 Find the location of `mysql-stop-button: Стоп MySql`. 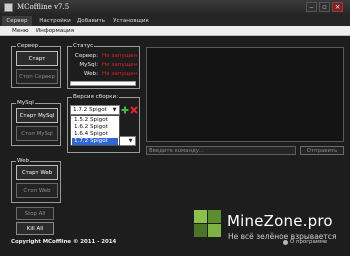

mysql-stop-button: Стоп MySql is located at coordinates (37, 133).